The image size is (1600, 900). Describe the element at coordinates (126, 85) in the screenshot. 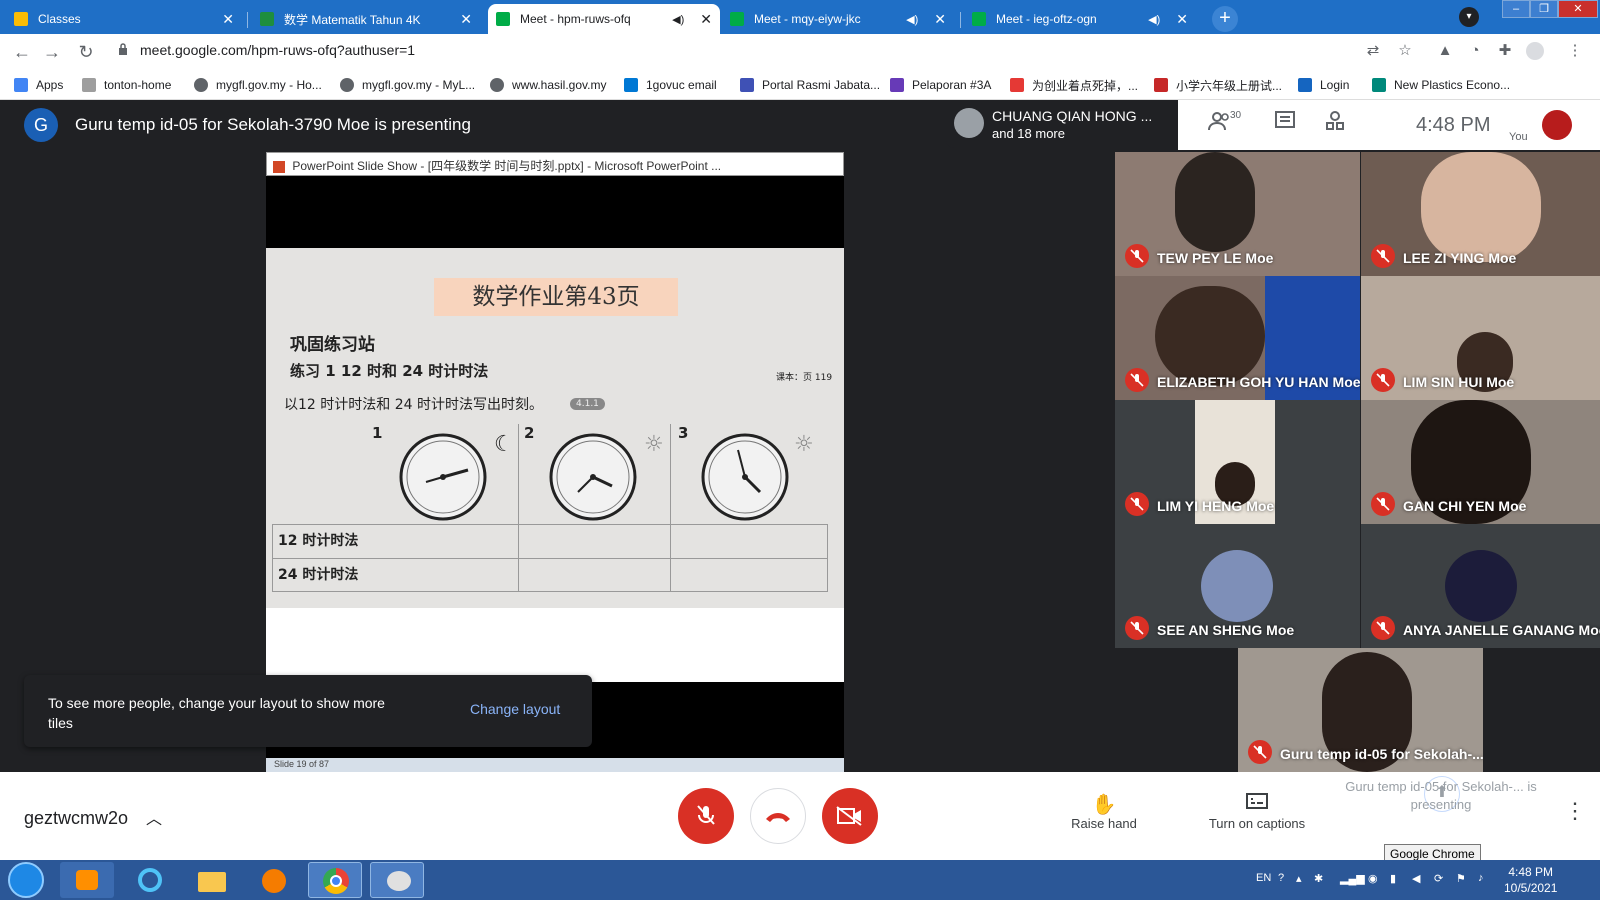

I see `bookmark-tonton: tonton-home` at that location.